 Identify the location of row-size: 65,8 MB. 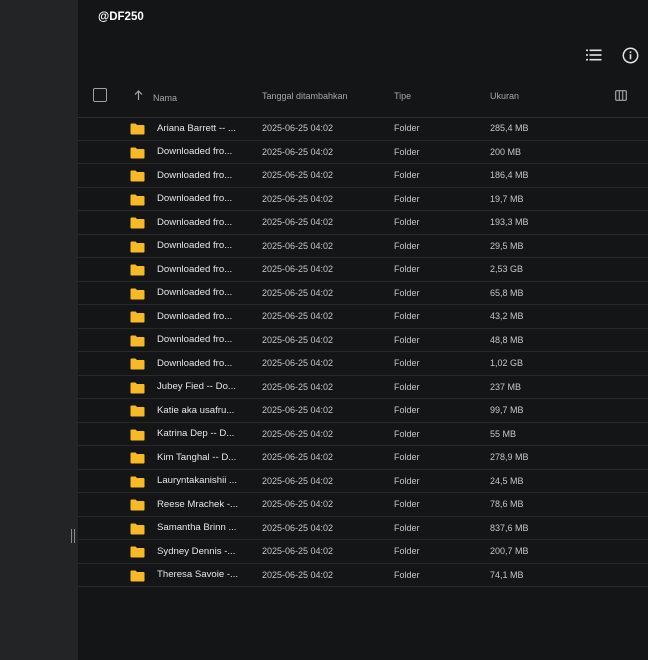
(507, 292).